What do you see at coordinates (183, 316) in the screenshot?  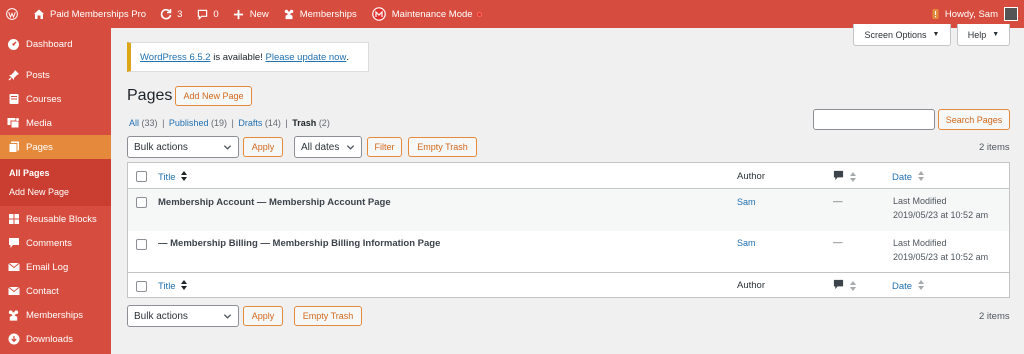 I see `bulk-actions-select-bottom: Bulk actions` at bounding box center [183, 316].